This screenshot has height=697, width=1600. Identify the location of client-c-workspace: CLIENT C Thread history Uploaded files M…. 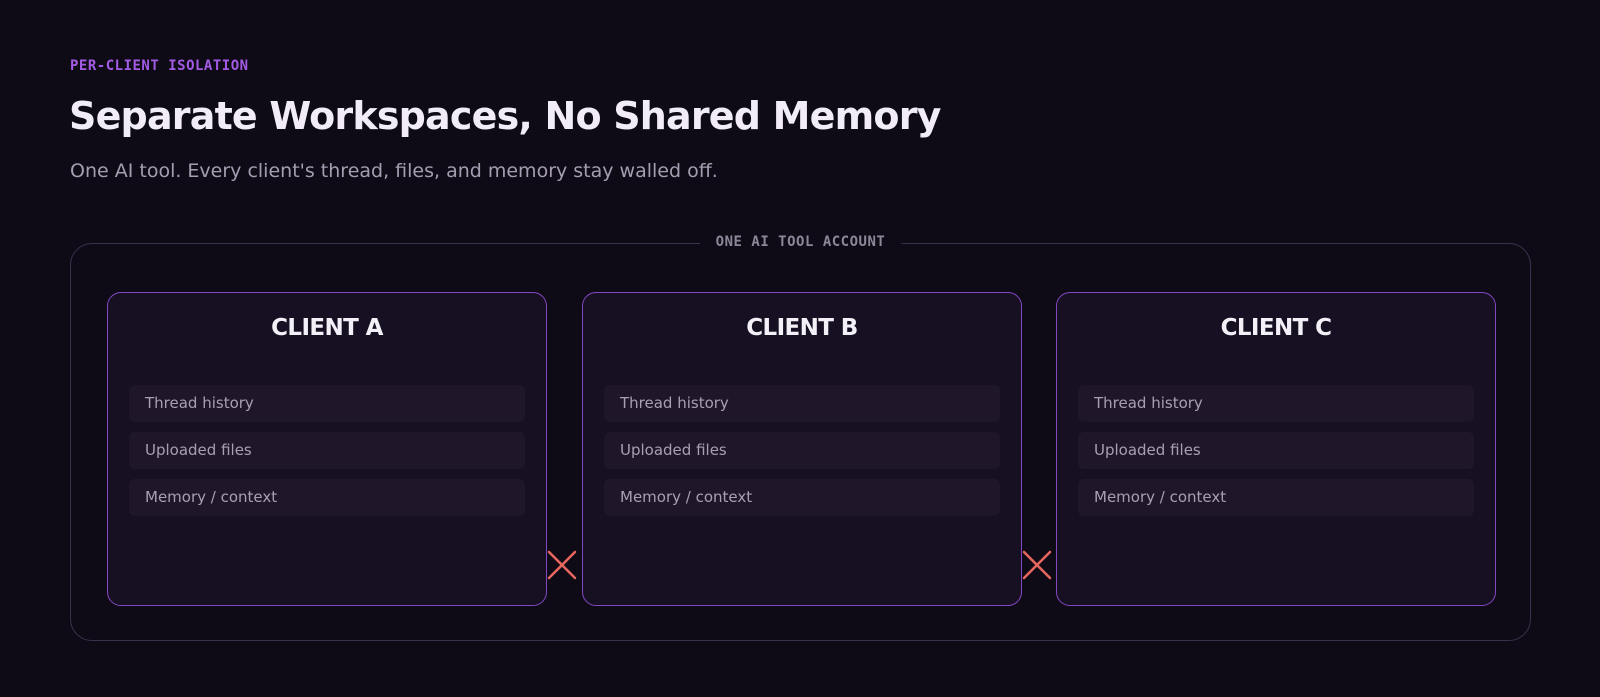
(1276, 449).